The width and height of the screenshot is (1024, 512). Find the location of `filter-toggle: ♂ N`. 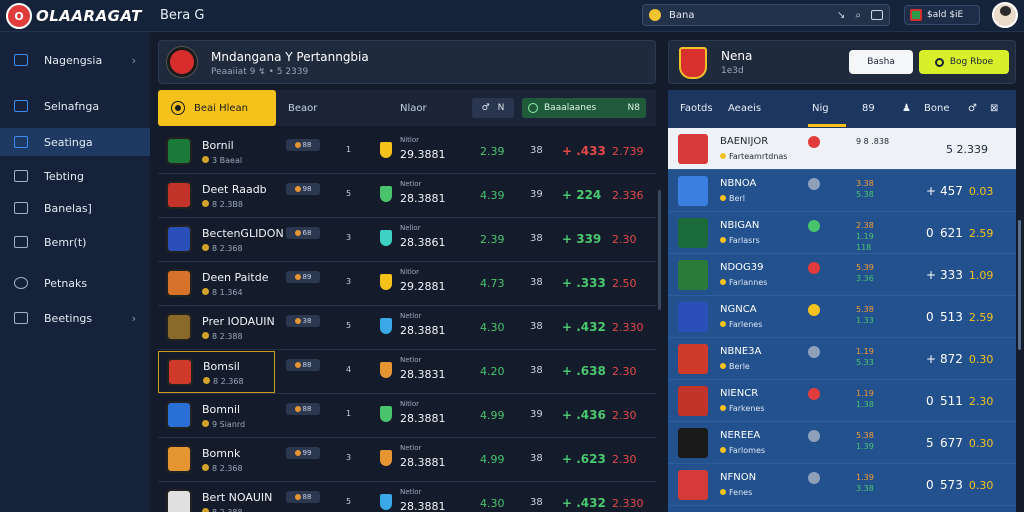

filter-toggle: ♂ N is located at coordinates (493, 108).